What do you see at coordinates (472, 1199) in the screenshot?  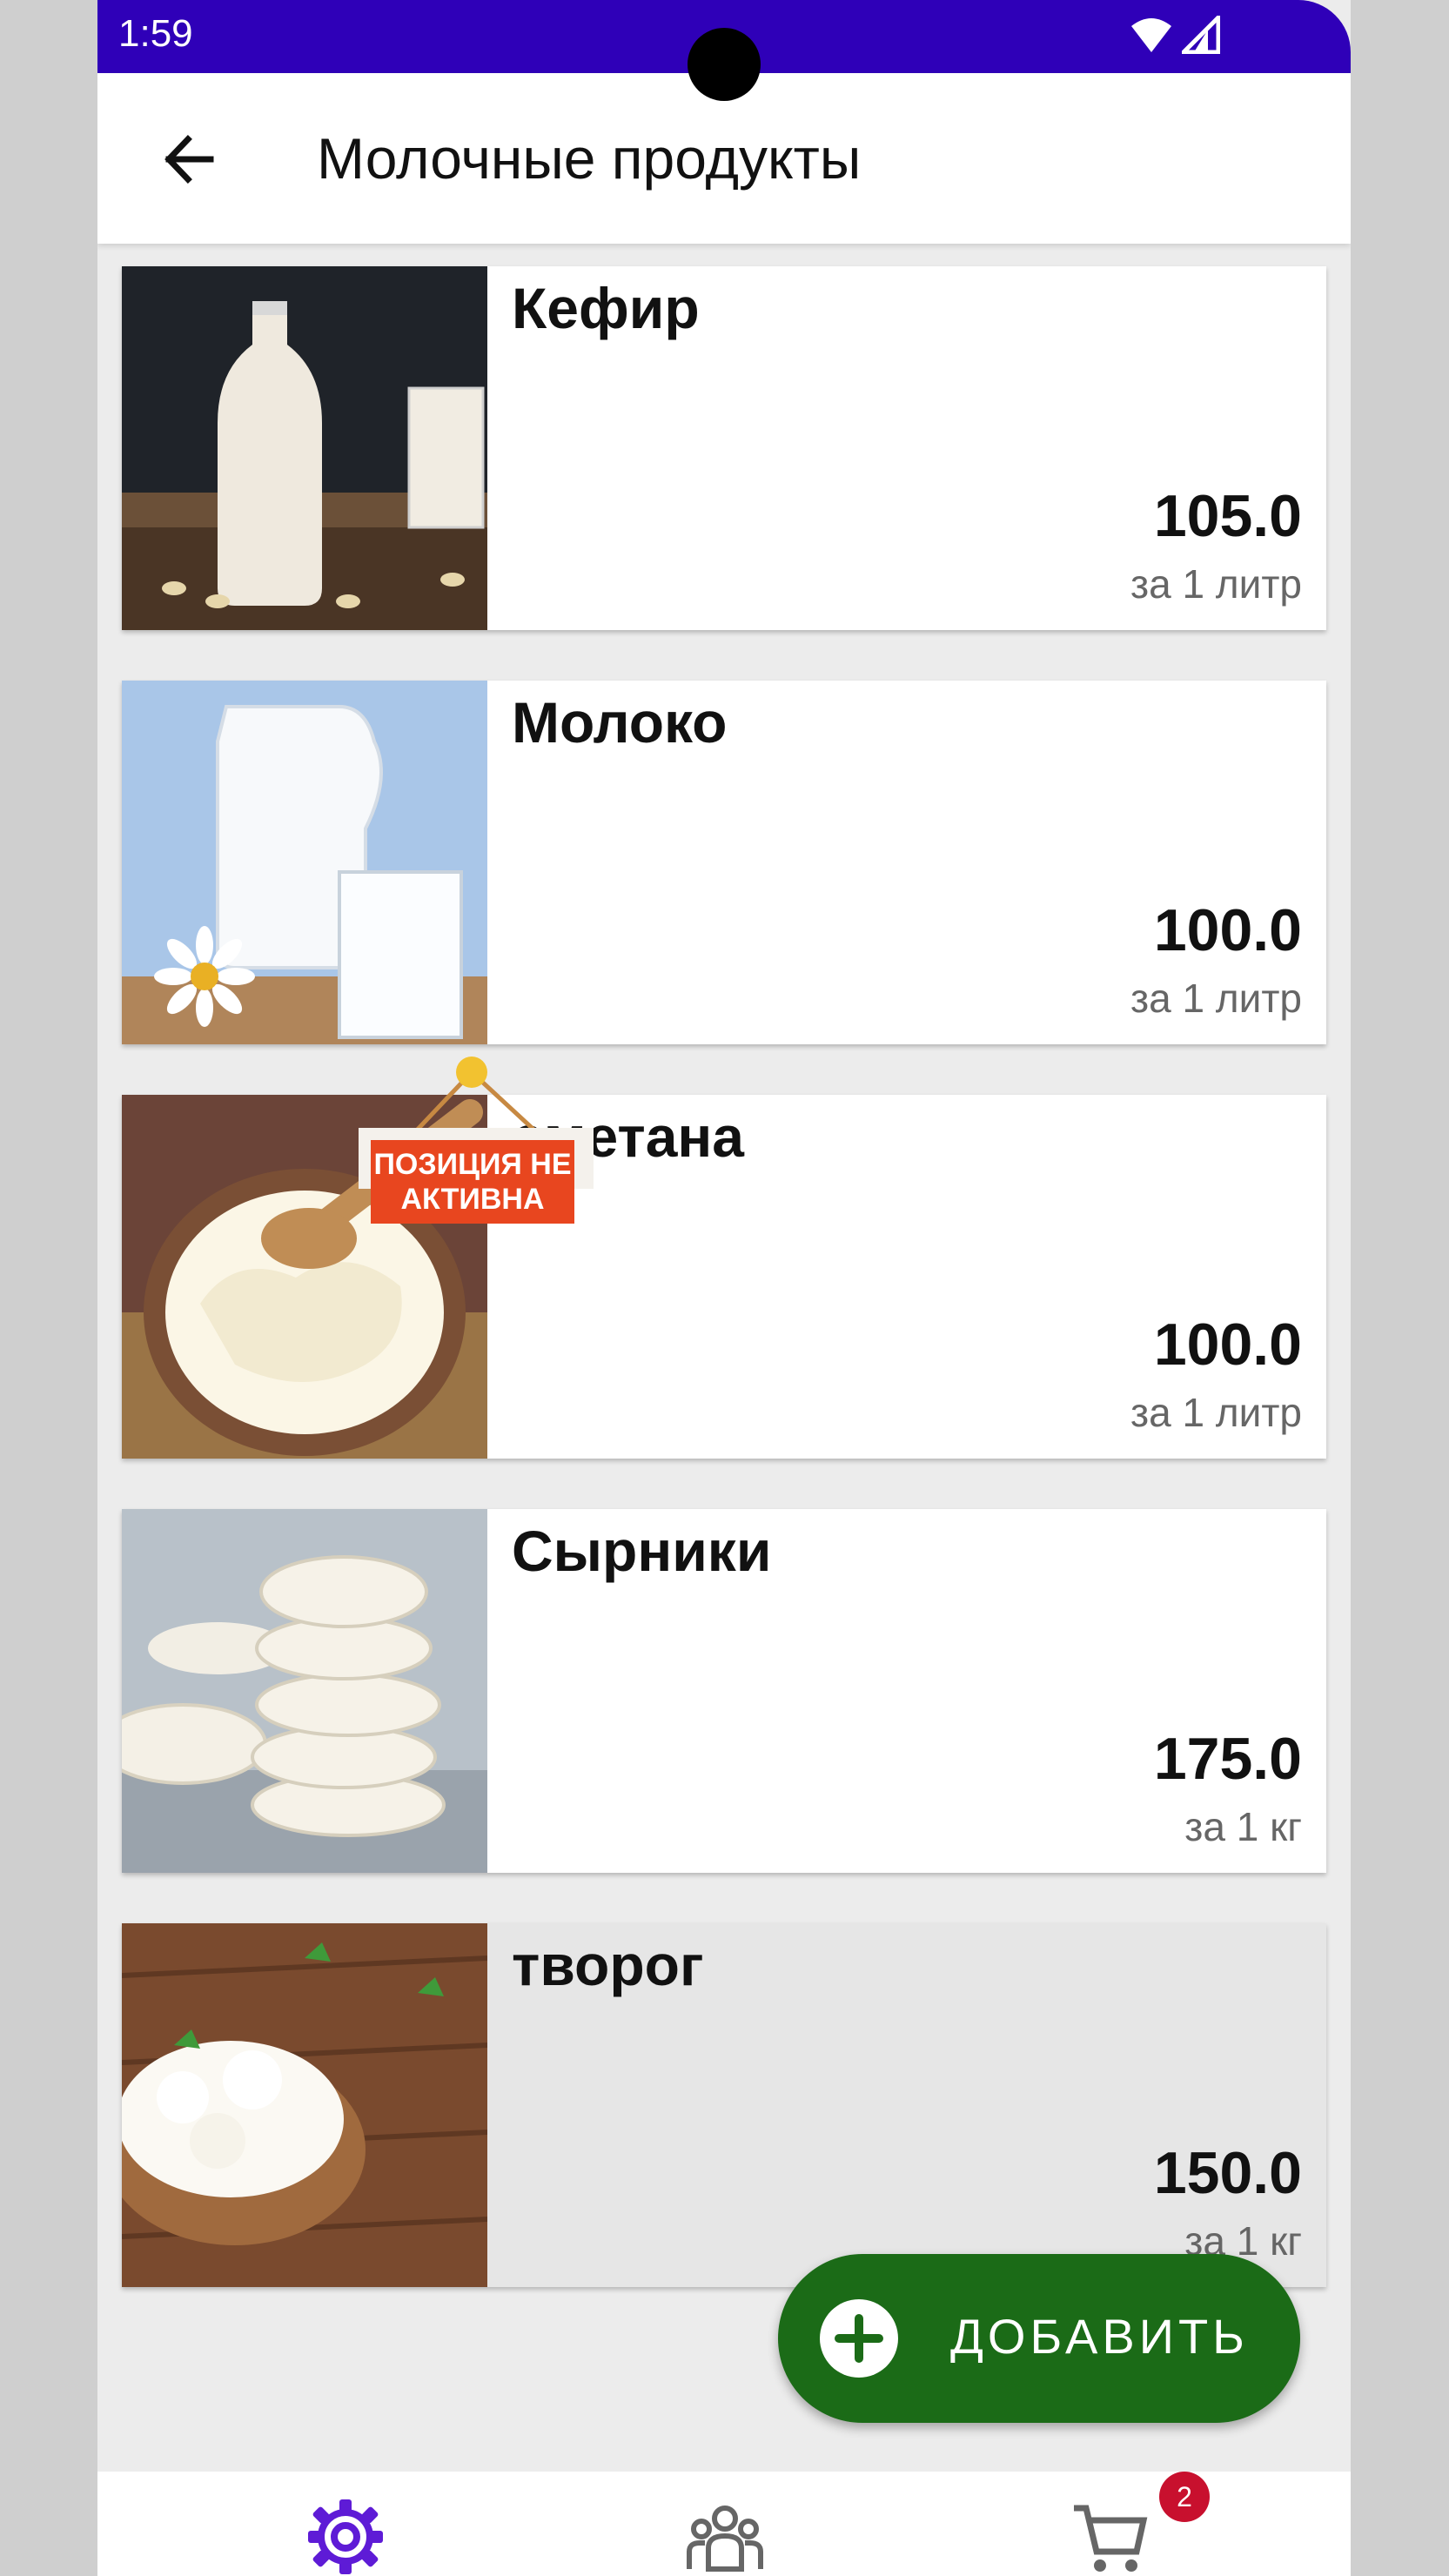 I see `inactive-label-line2: АКТИВНА` at bounding box center [472, 1199].